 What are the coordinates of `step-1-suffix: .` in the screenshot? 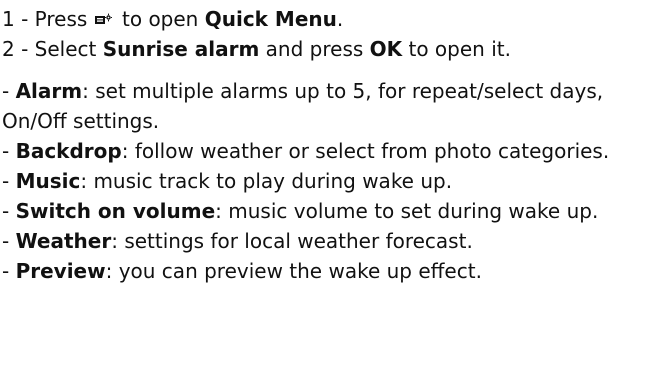 It's located at (340, 19).